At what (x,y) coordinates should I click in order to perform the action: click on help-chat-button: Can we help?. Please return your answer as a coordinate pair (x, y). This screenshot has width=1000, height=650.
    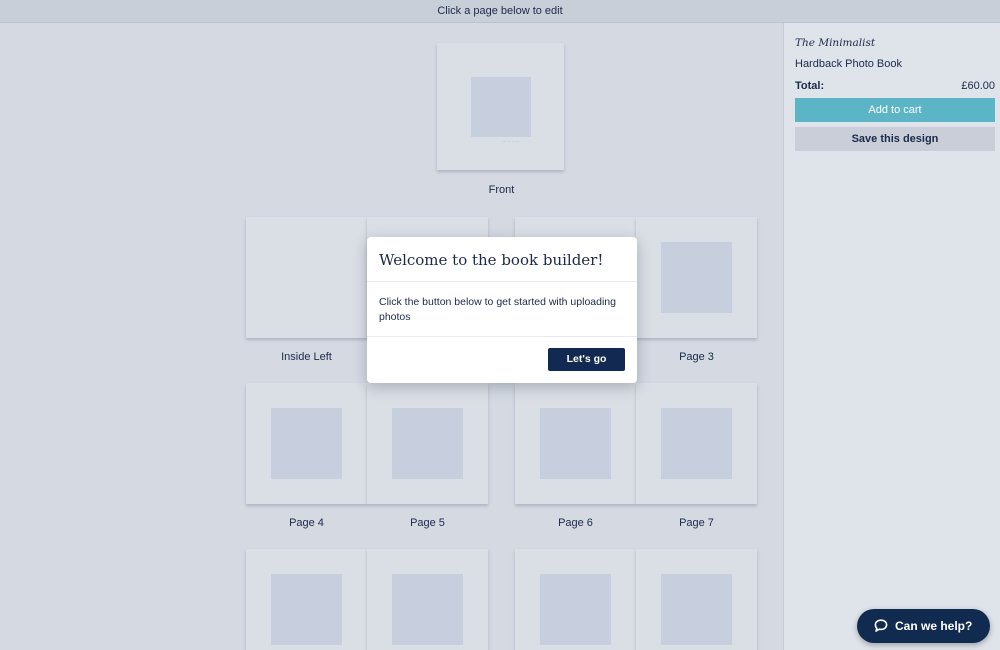
    Looking at the image, I should click on (923, 626).